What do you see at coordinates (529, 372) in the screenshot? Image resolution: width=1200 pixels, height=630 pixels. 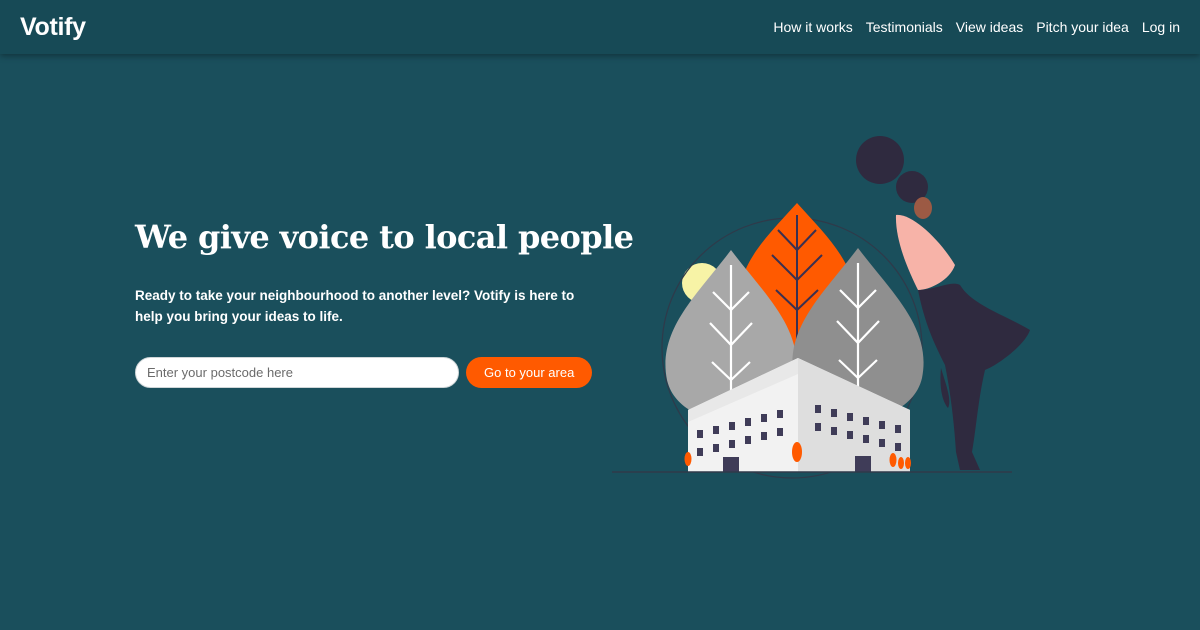 I see `go-to-area-button: Go to your area` at bounding box center [529, 372].